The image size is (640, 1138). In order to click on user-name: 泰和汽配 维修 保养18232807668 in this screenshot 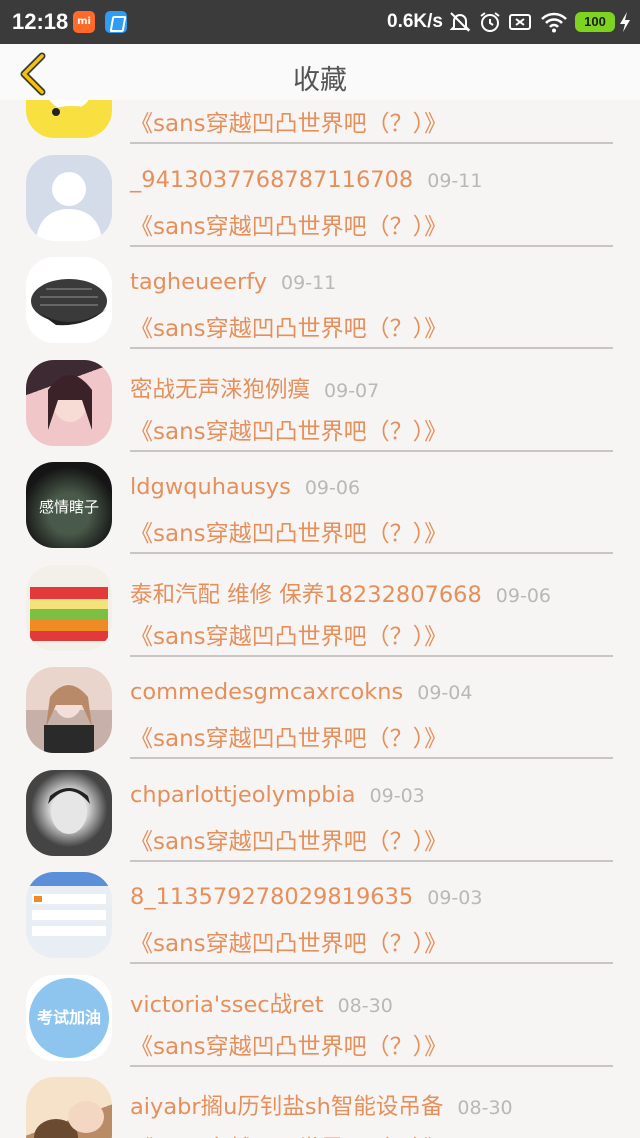, I will do `click(306, 595)`.